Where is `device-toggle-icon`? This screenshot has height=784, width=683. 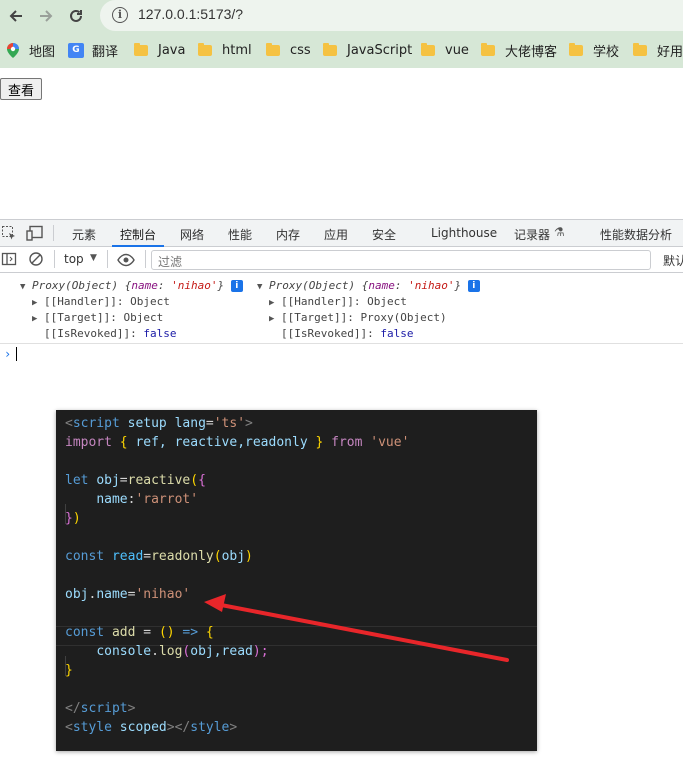
device-toggle-icon is located at coordinates (35, 235).